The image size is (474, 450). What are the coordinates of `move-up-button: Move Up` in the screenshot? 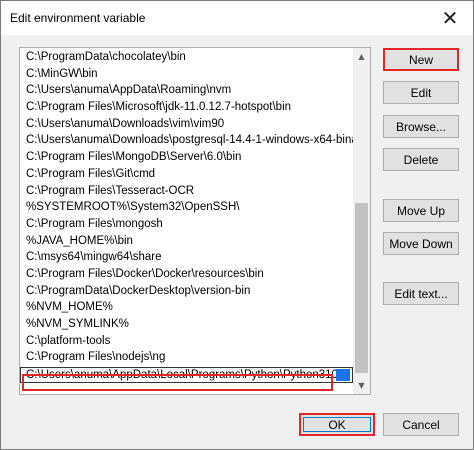 It's located at (421, 210).